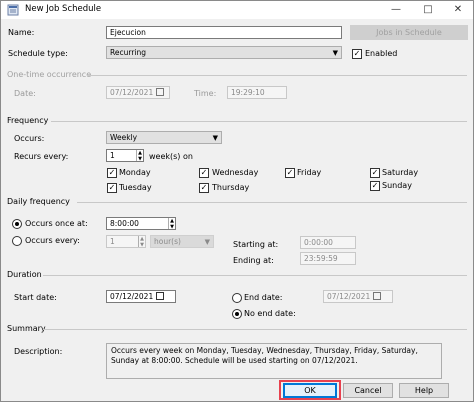 The width and height of the screenshot is (474, 402). Describe the element at coordinates (263, 297) in the screenshot. I see `end-date-label: End date:` at that location.